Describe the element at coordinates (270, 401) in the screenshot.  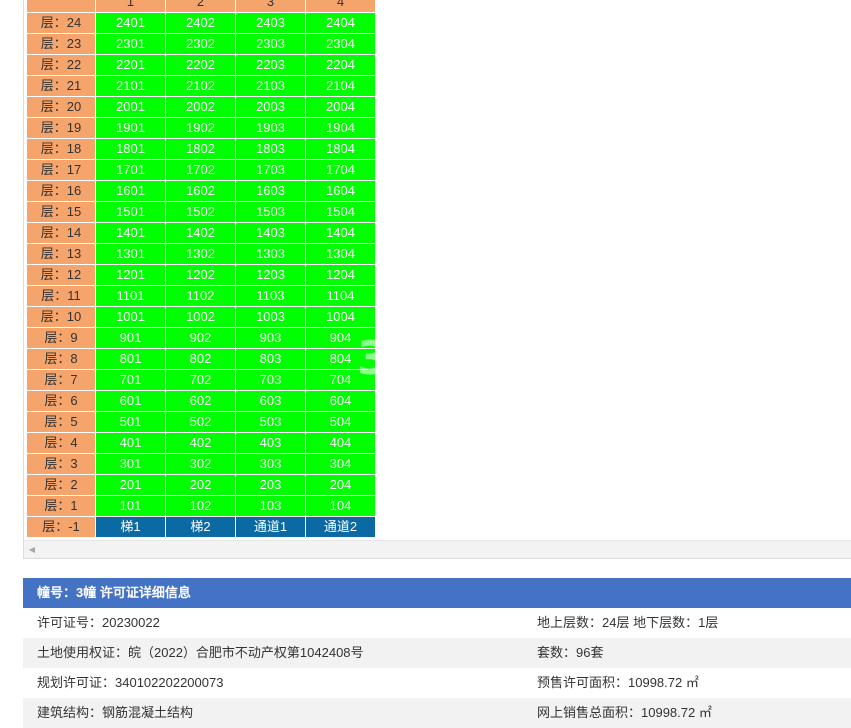
I see `unit-cell: 603` at that location.